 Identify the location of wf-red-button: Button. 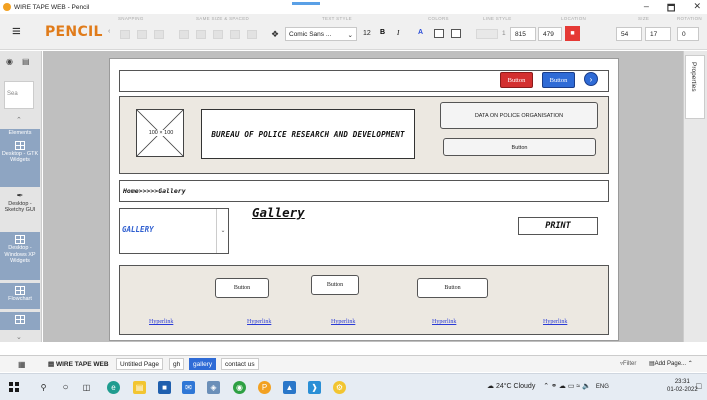
(516, 80).